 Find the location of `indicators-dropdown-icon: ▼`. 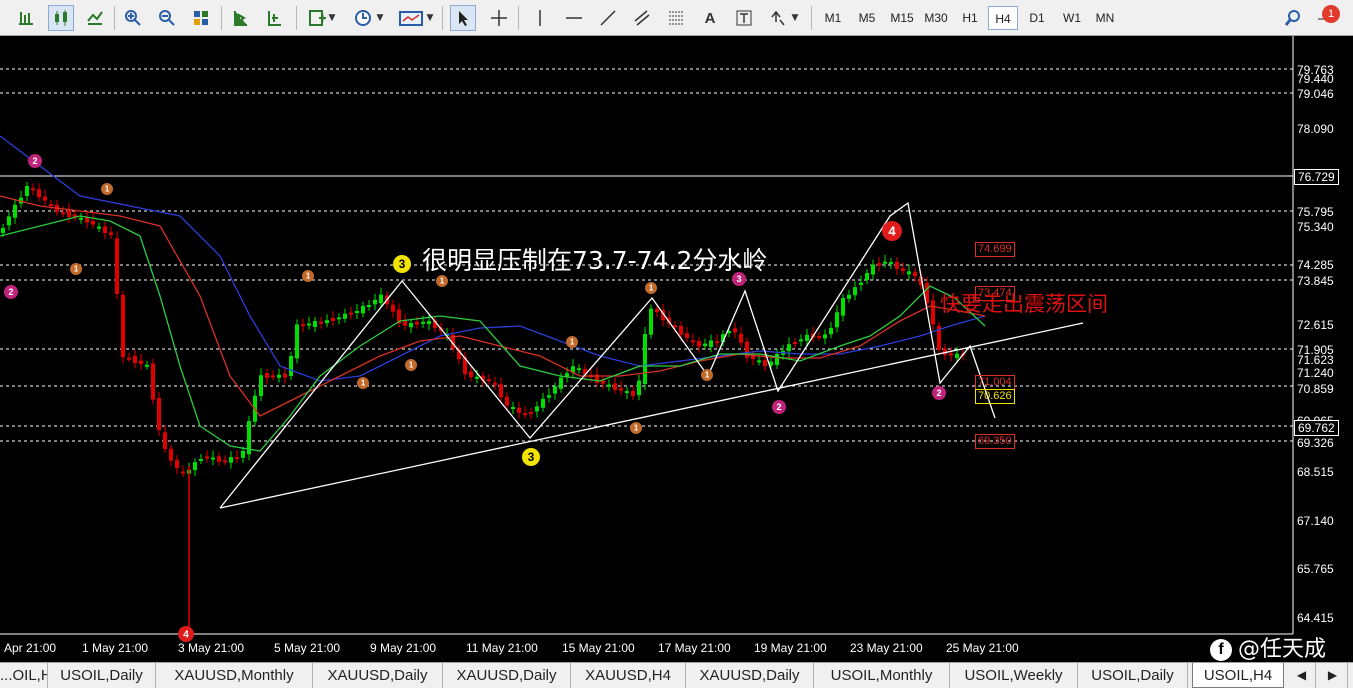

indicators-dropdown-icon: ▼ is located at coordinates (332, 18).